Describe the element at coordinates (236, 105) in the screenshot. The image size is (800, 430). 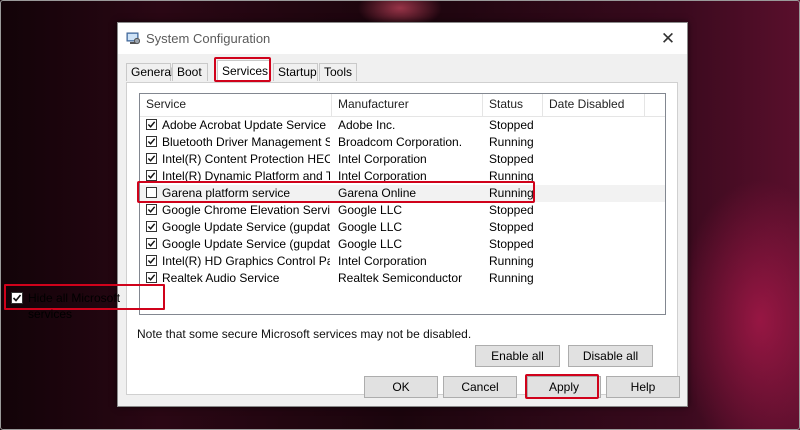
I see `column-header-service: Service` at that location.